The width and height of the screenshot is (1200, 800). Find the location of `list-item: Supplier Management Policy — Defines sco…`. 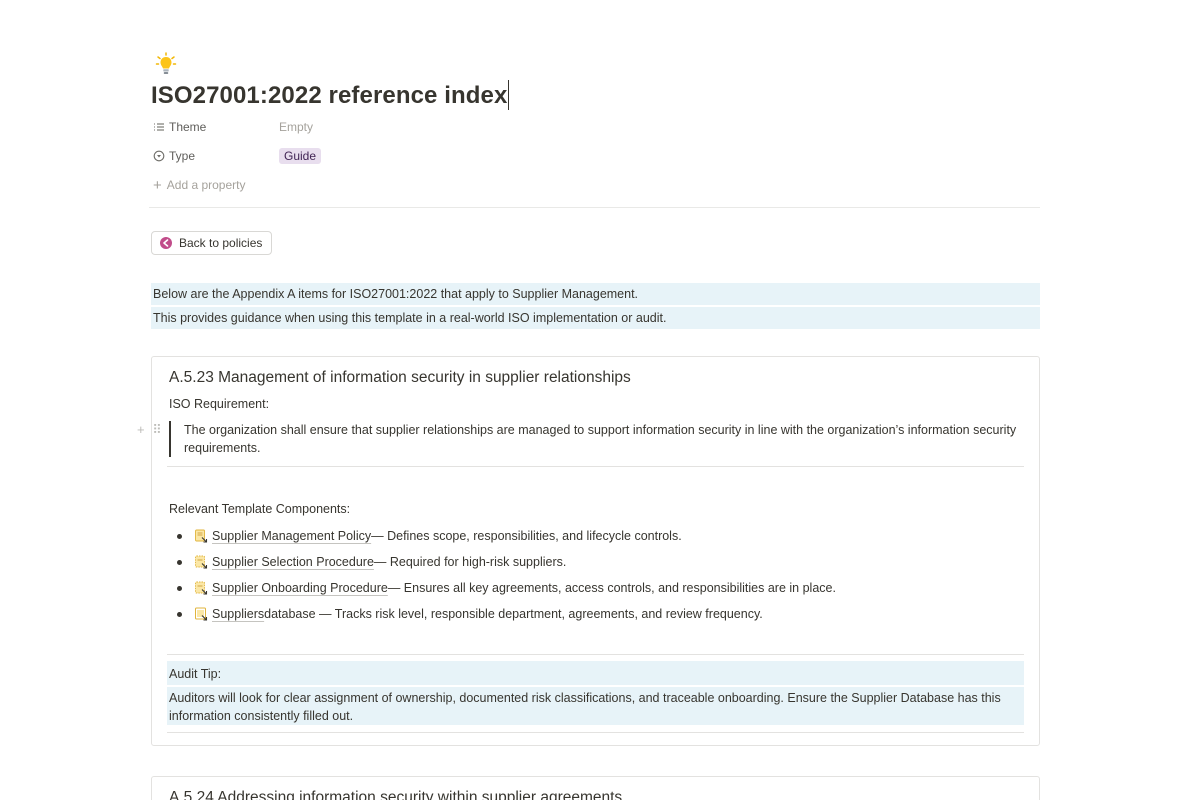

list-item: Supplier Management Policy — Defines sco… is located at coordinates (594, 536).